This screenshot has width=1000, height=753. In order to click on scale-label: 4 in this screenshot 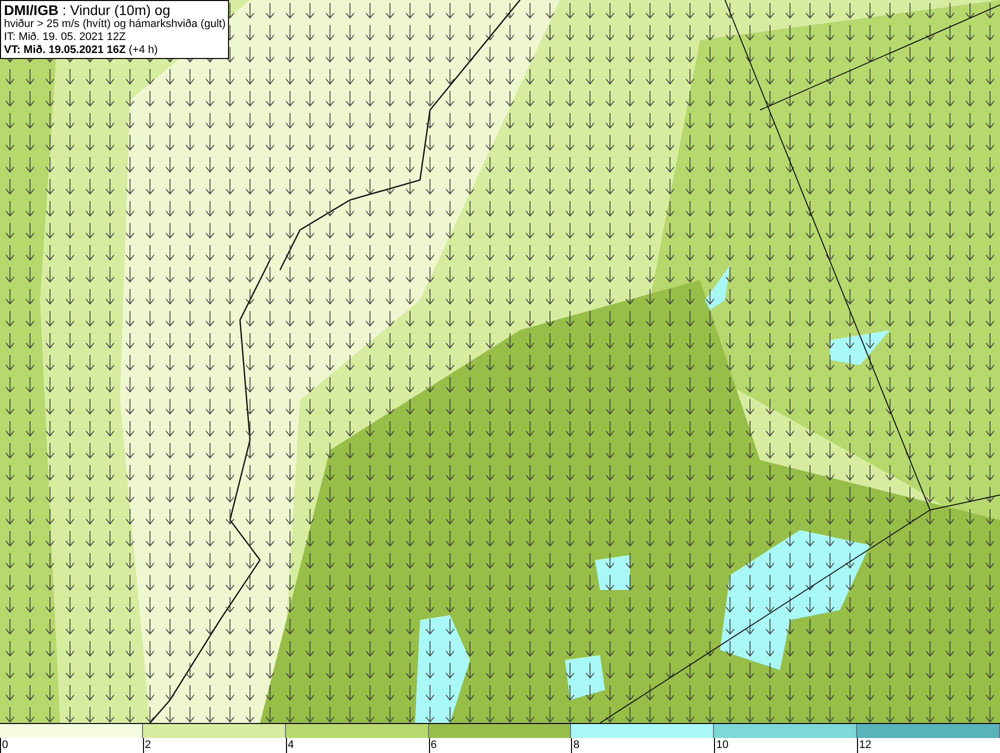, I will do `click(290, 745)`.